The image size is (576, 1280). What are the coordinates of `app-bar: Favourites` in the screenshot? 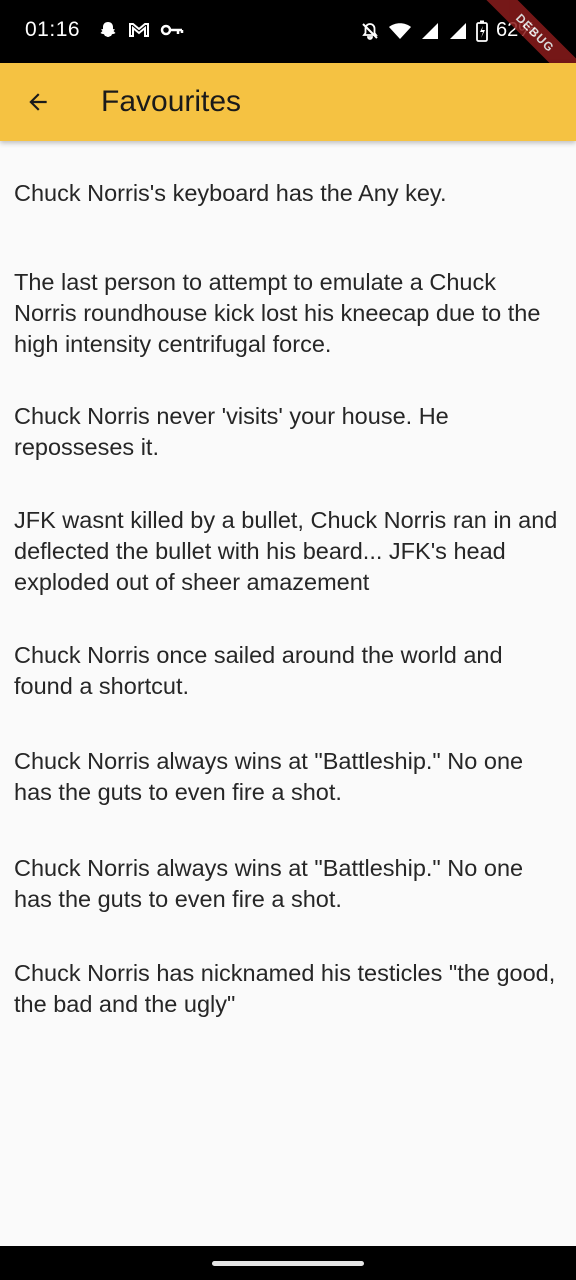 It's located at (288, 102).